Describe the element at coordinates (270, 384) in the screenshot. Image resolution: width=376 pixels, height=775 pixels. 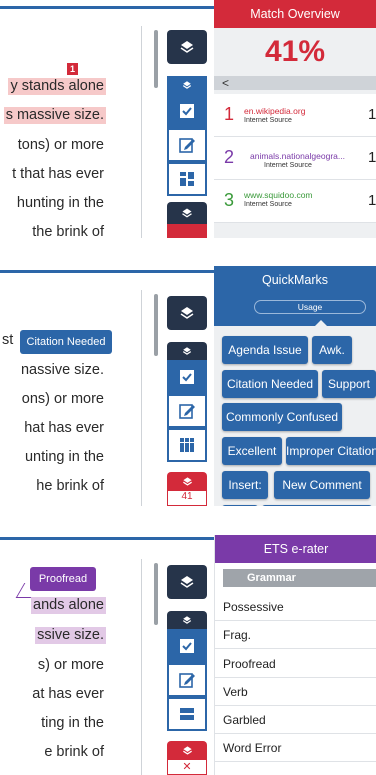
I see `quickmark-citation-needed: Citation Needed` at that location.